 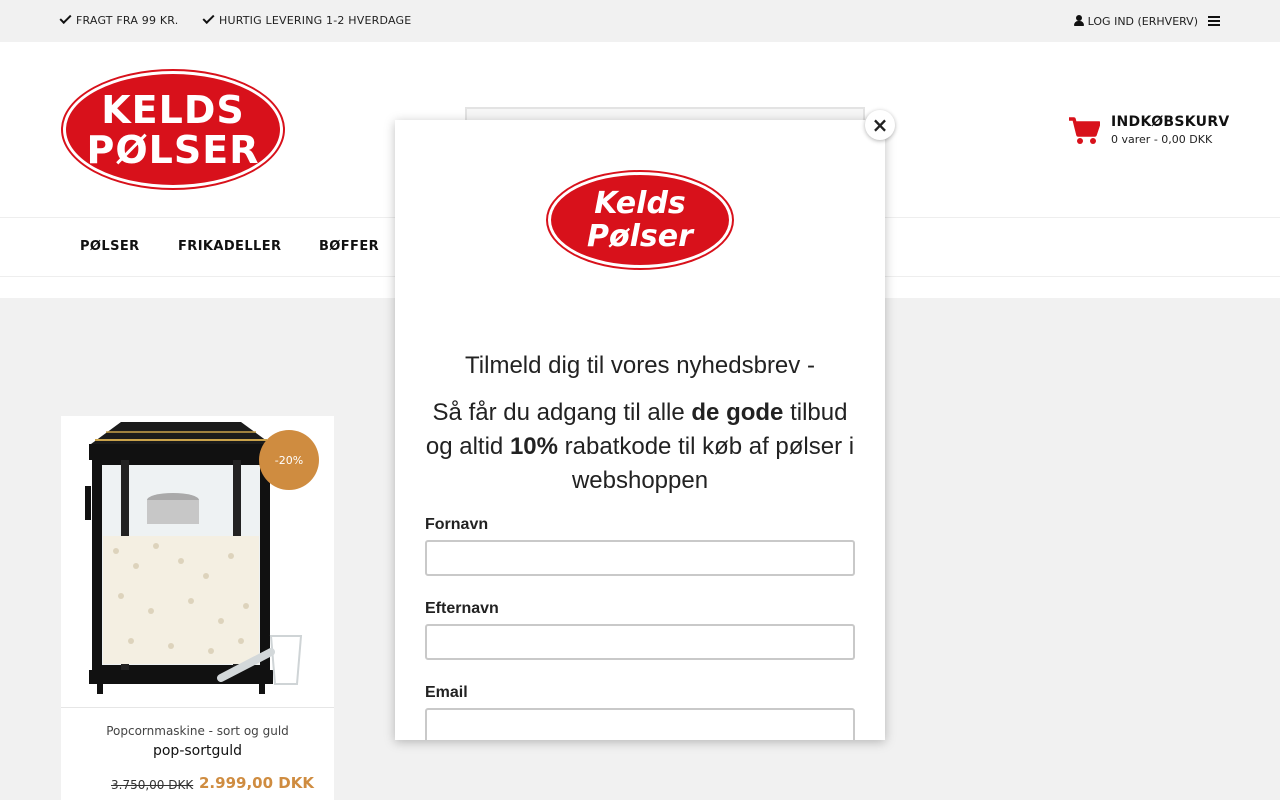 What do you see at coordinates (640, 203) in the screenshot?
I see `popup-logo-line1: Kelds` at bounding box center [640, 203].